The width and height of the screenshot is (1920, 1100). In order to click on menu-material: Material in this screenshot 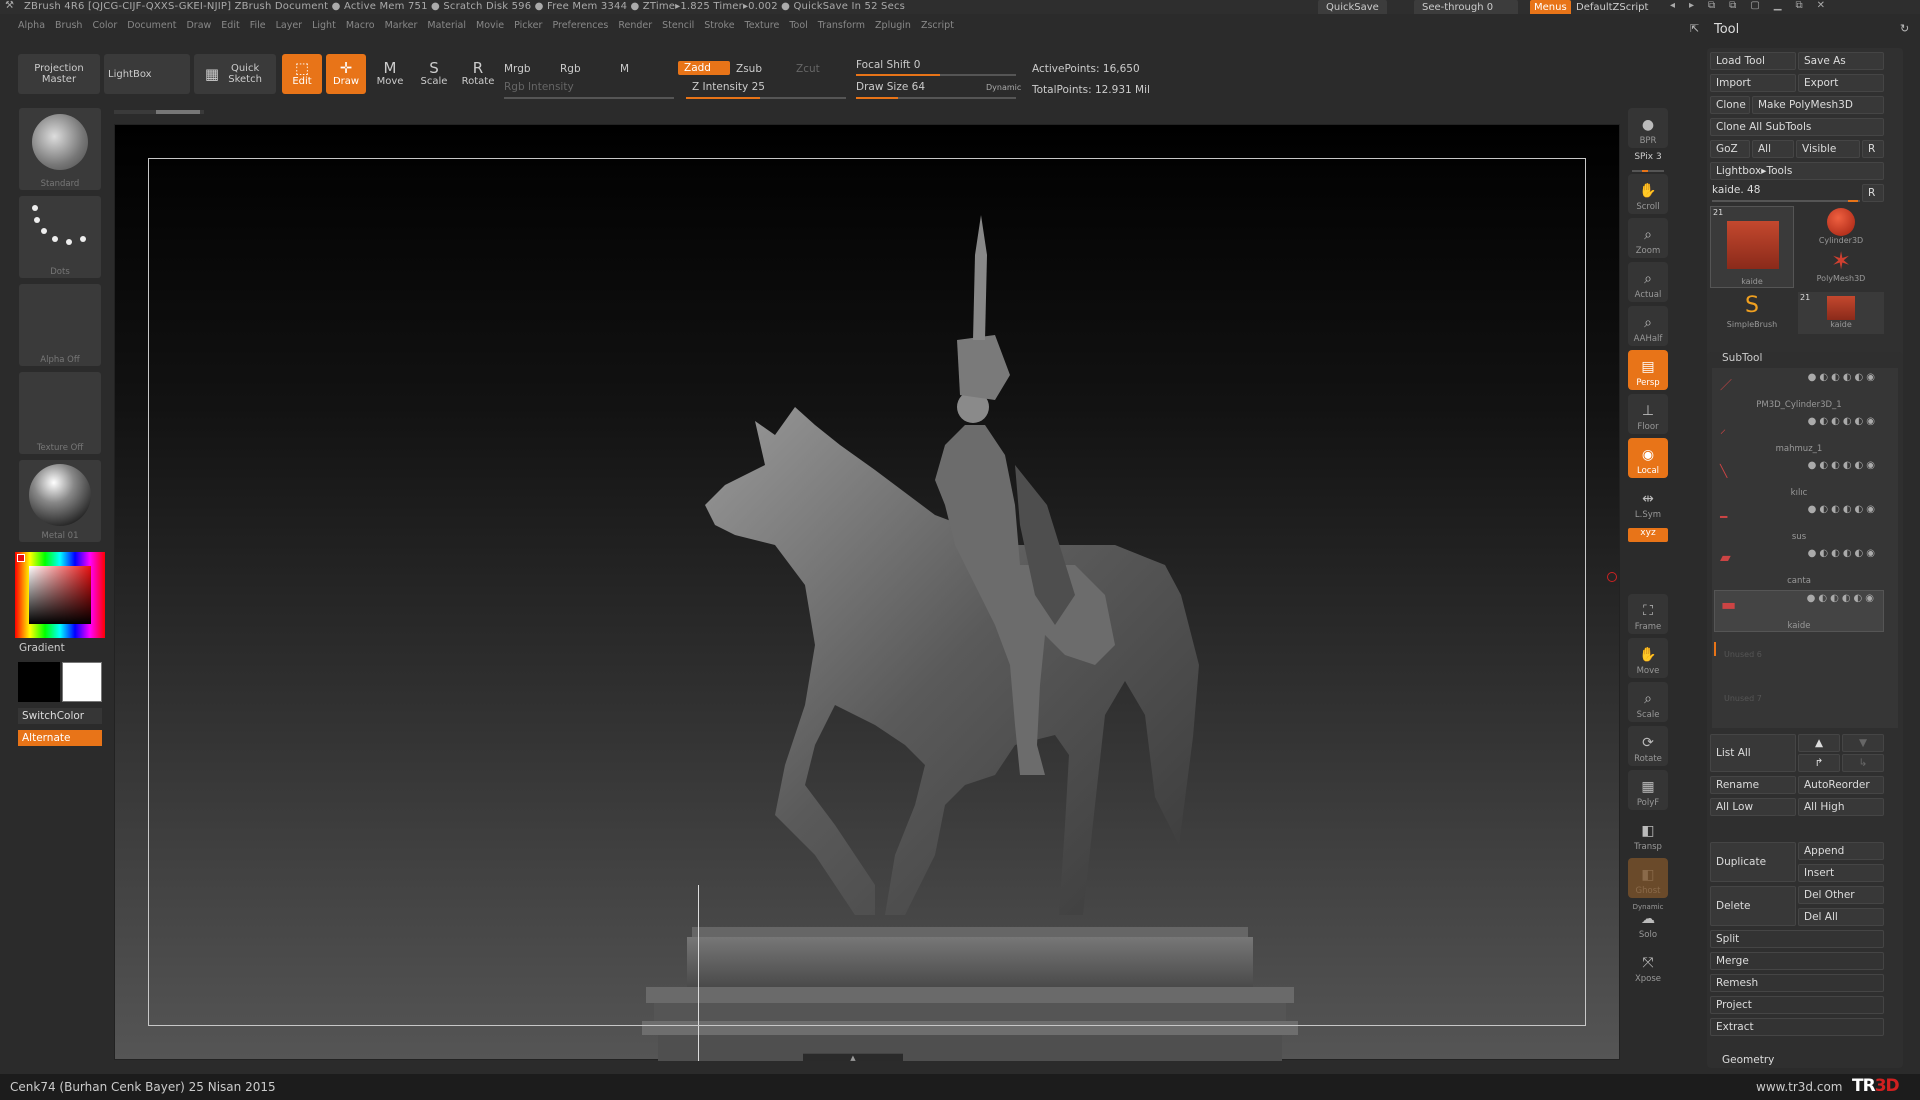, I will do `click(446, 25)`.